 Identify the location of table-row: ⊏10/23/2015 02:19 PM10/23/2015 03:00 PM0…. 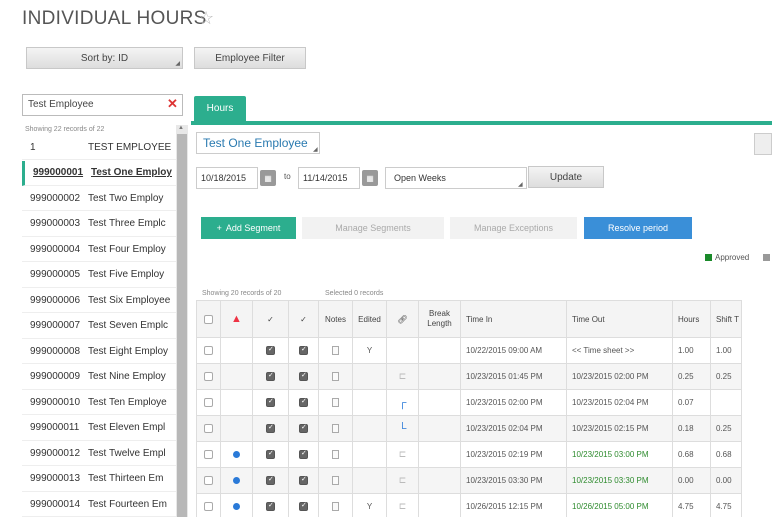
(469, 454).